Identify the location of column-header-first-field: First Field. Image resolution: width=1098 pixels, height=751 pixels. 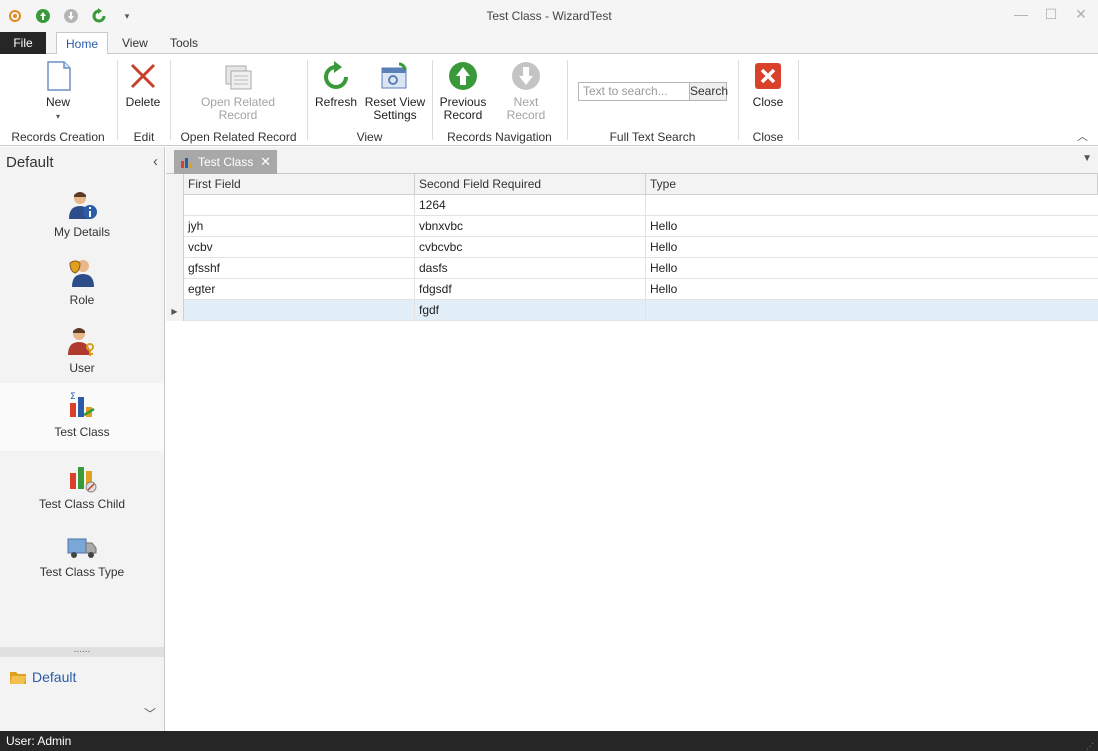
(299, 184).